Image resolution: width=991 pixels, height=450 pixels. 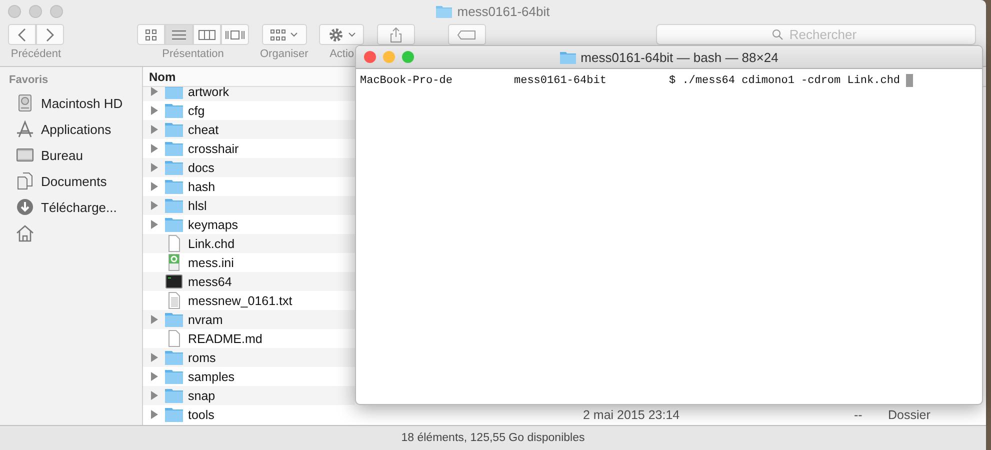 I want to click on list-icon, so click(x=179, y=34).